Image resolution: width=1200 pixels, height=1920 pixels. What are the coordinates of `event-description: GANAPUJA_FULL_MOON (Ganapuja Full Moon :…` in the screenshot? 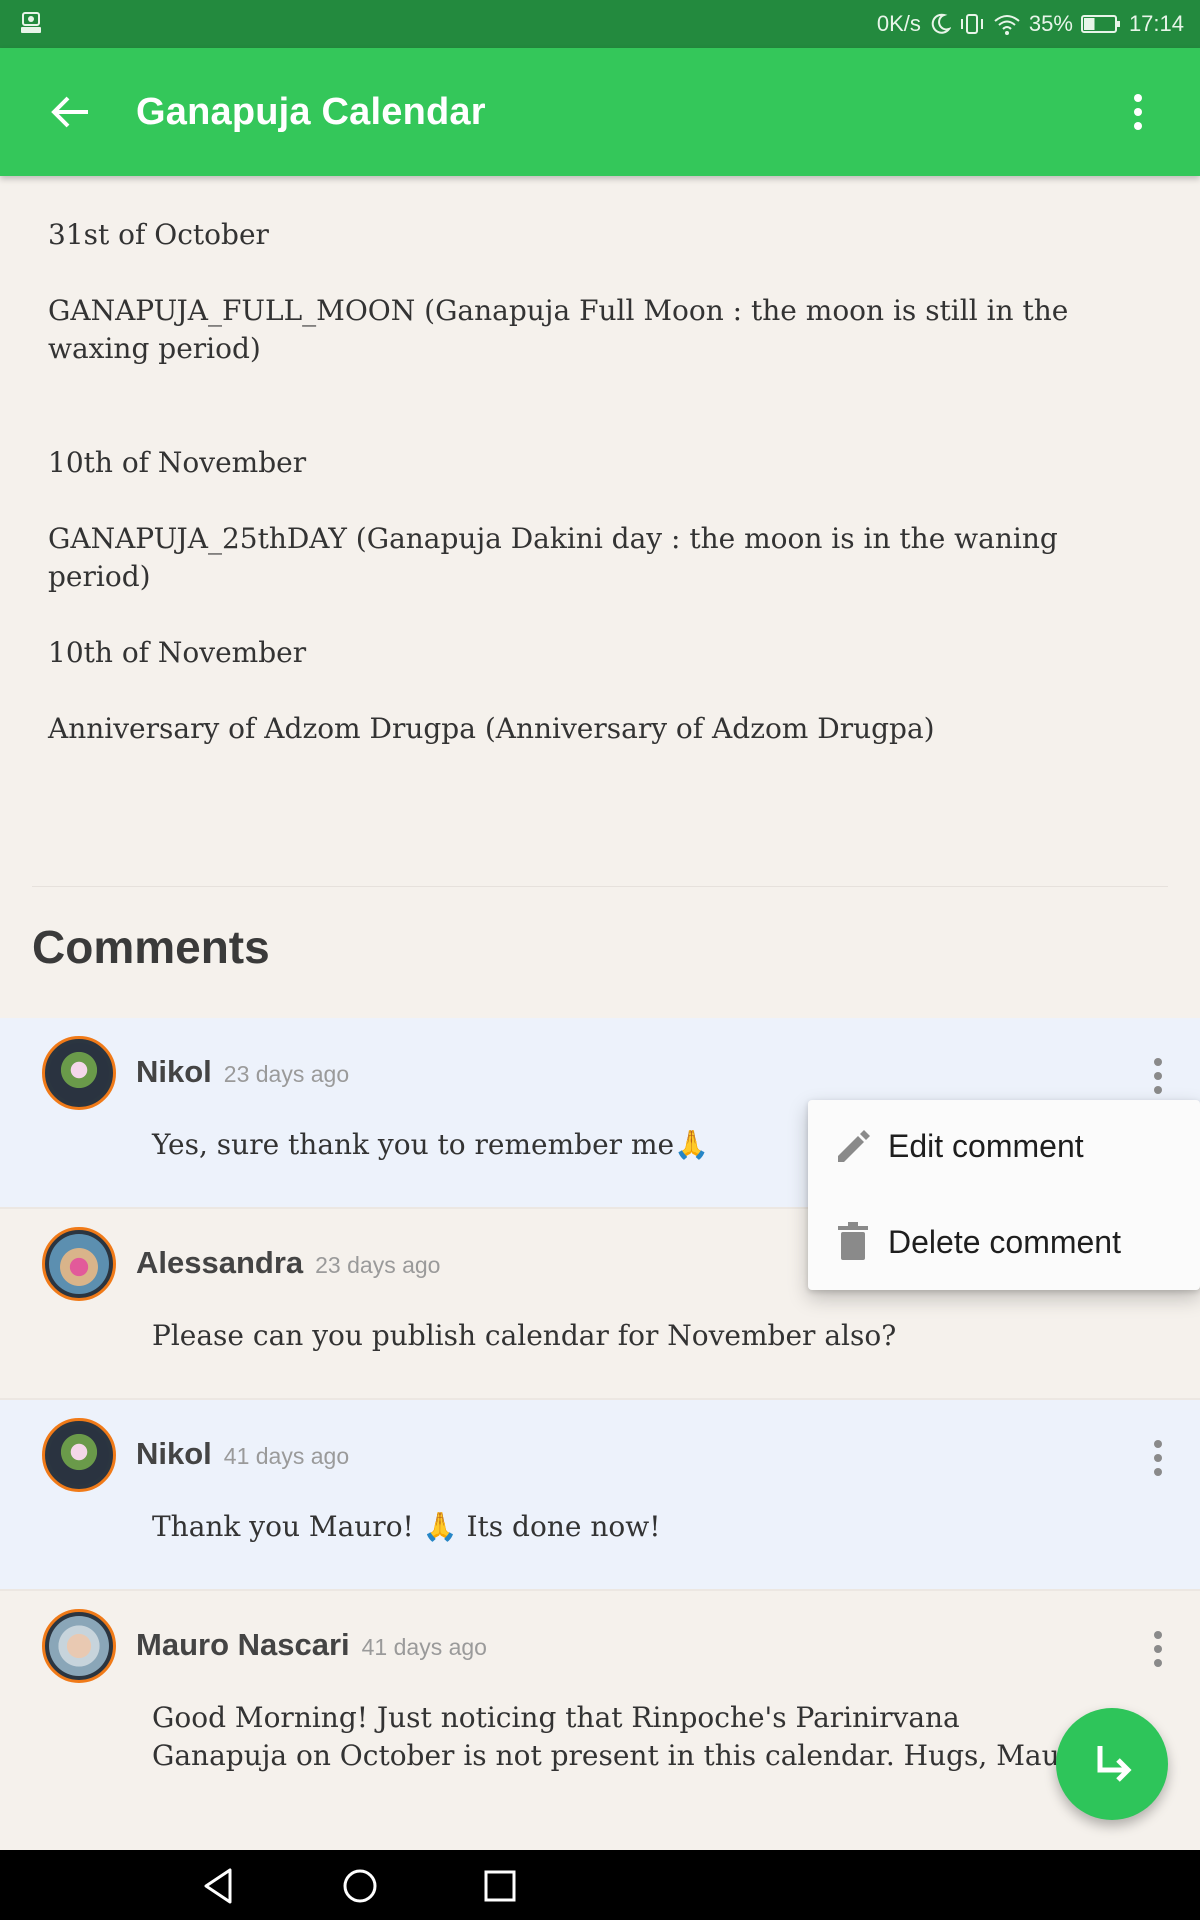 It's located at (558, 329).